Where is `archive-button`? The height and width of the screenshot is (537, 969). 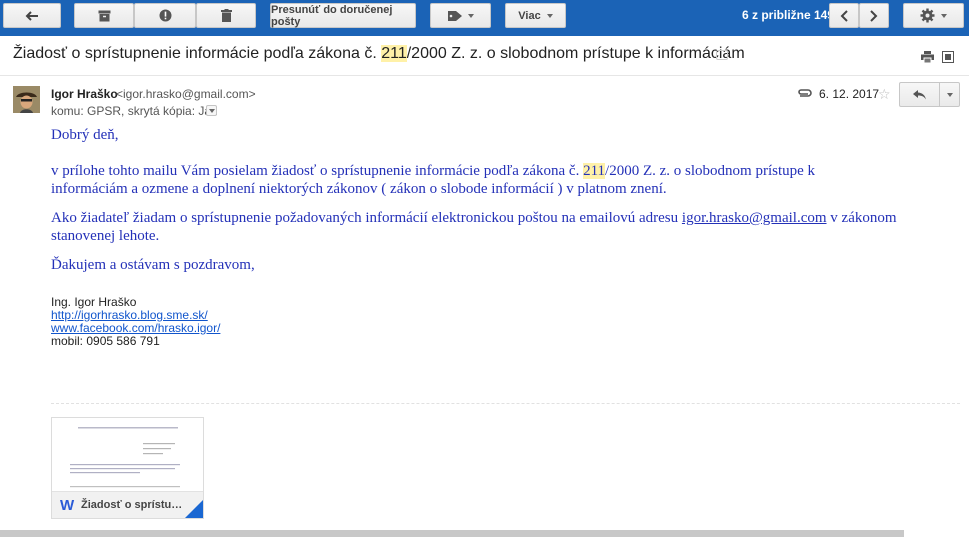 archive-button is located at coordinates (104, 15).